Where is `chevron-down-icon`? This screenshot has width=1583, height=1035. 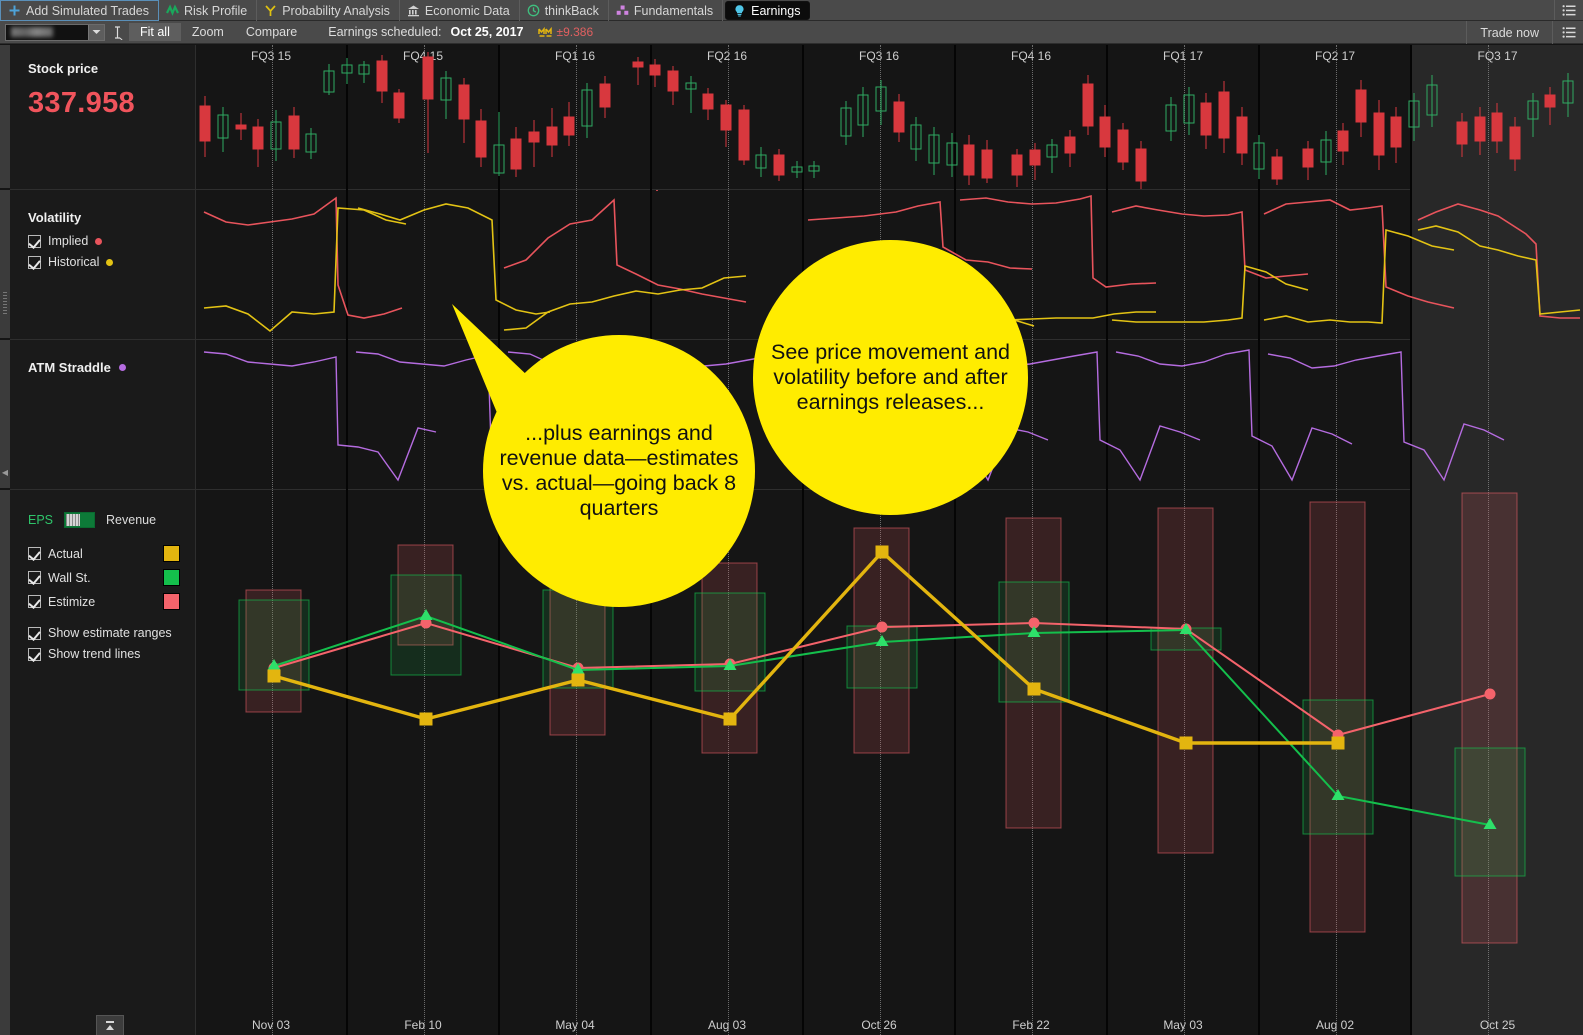
chevron-down-icon is located at coordinates (96, 32).